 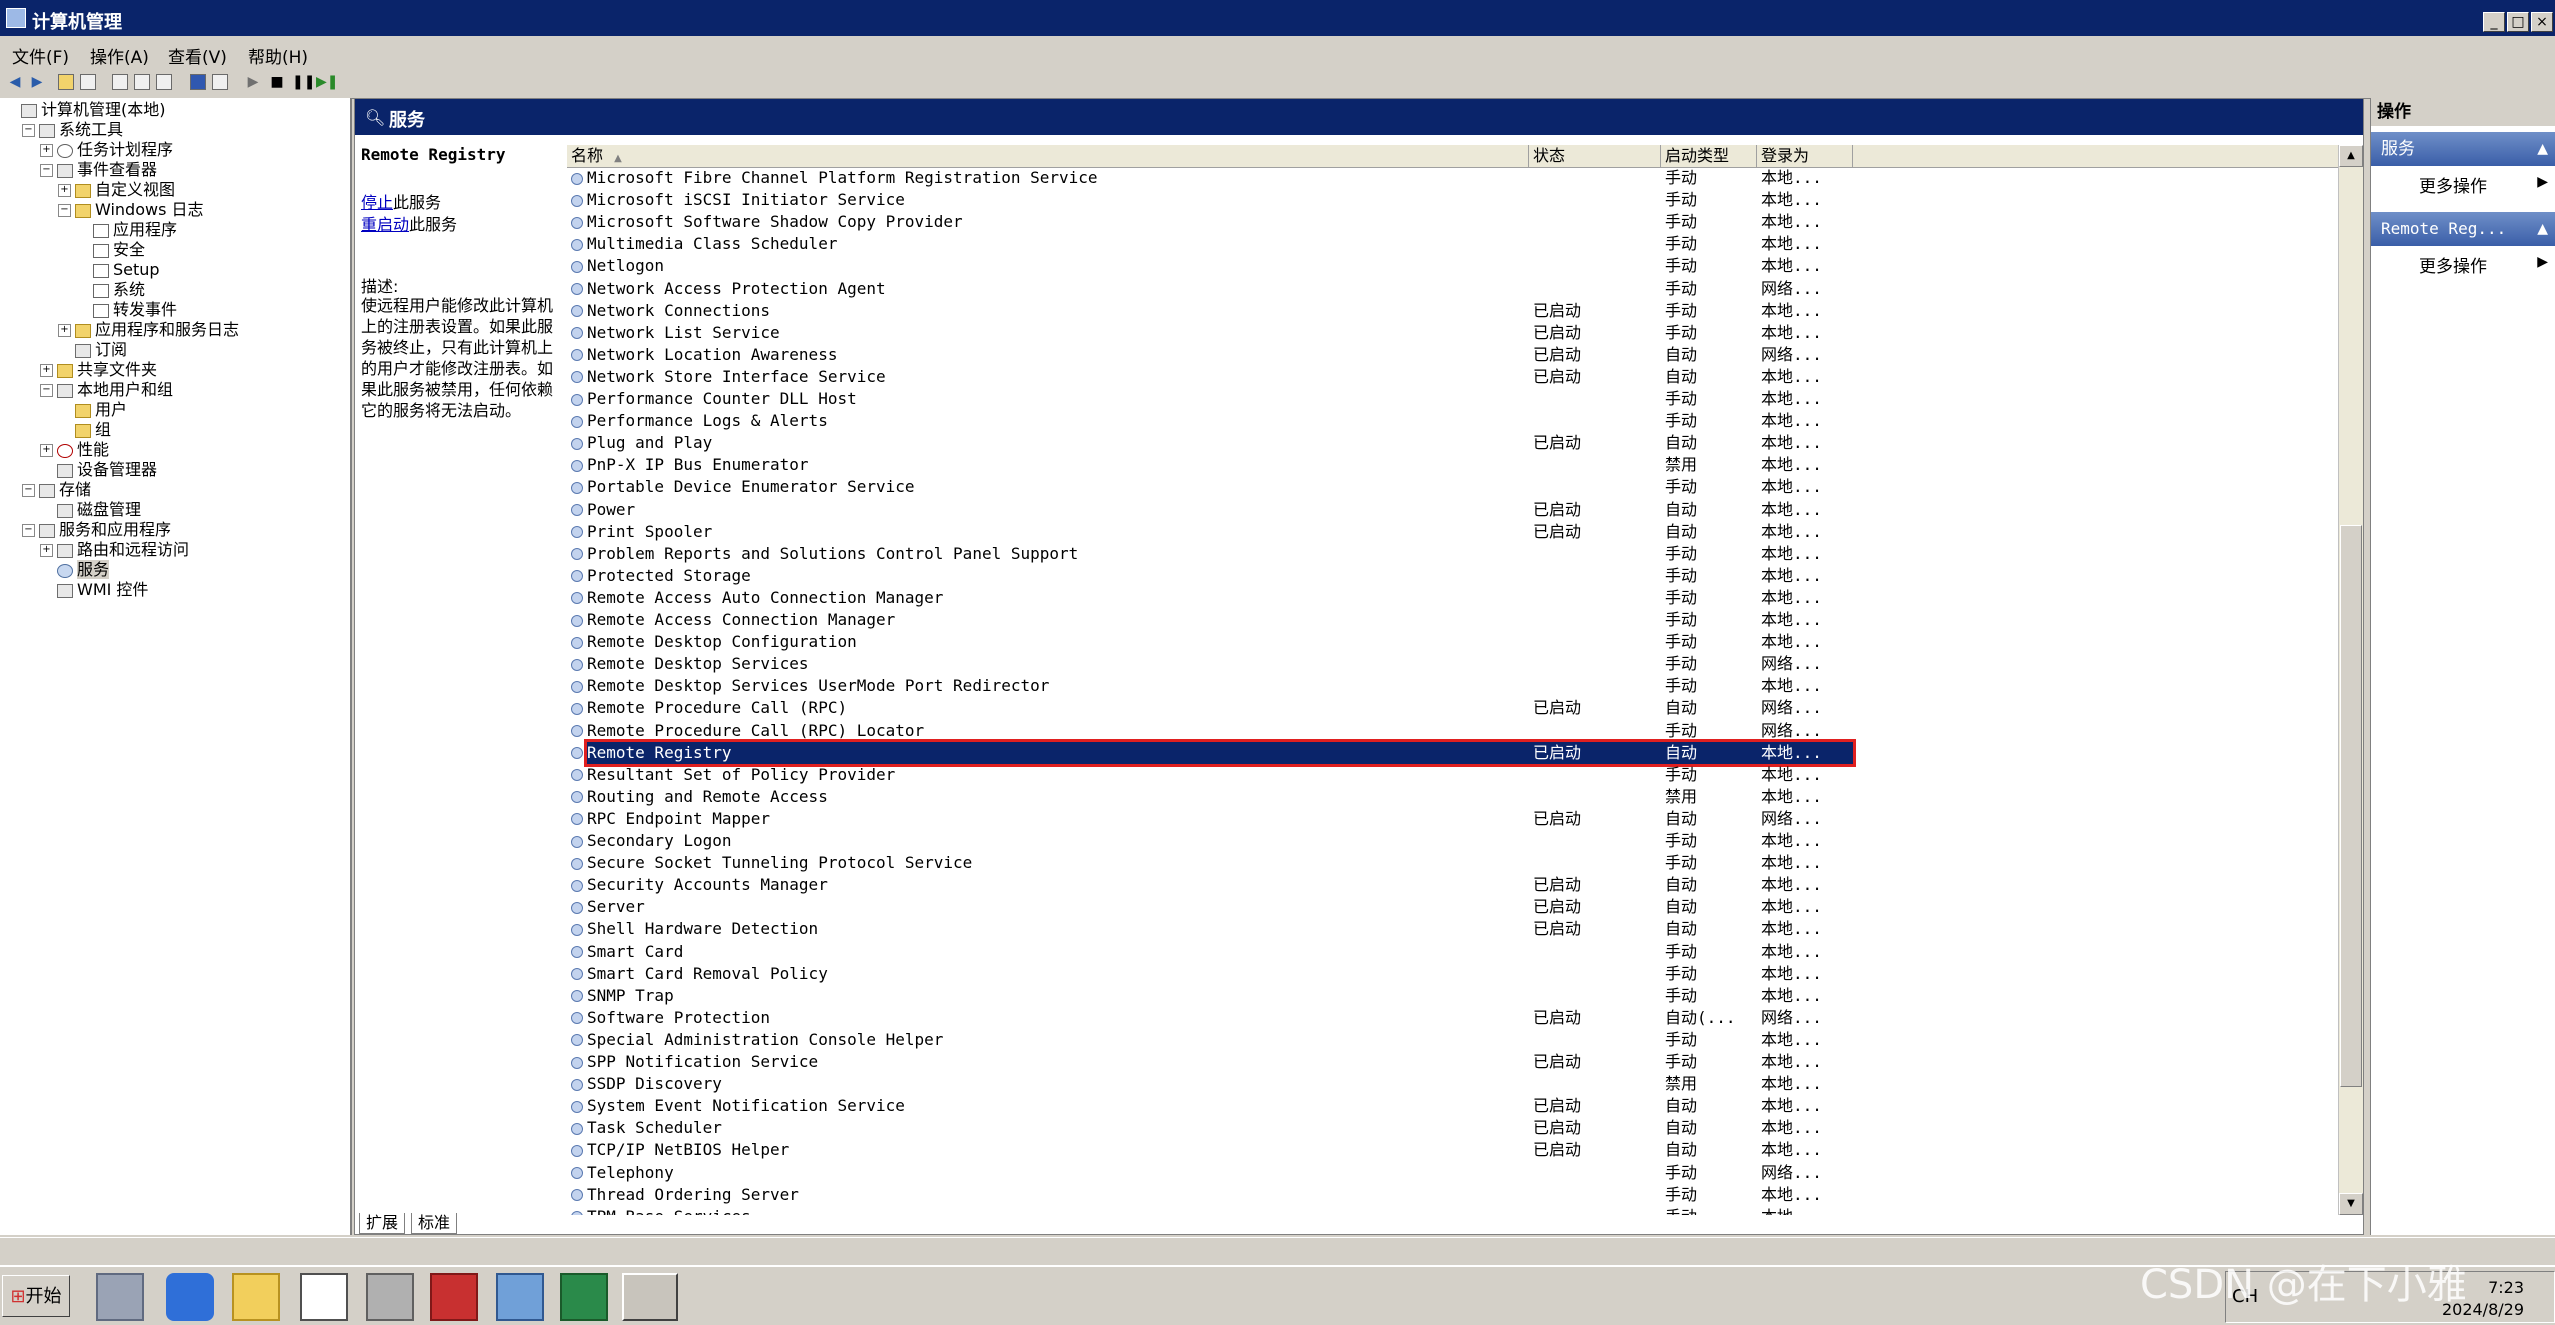 I want to click on properties-icon, so click(x=120, y=82).